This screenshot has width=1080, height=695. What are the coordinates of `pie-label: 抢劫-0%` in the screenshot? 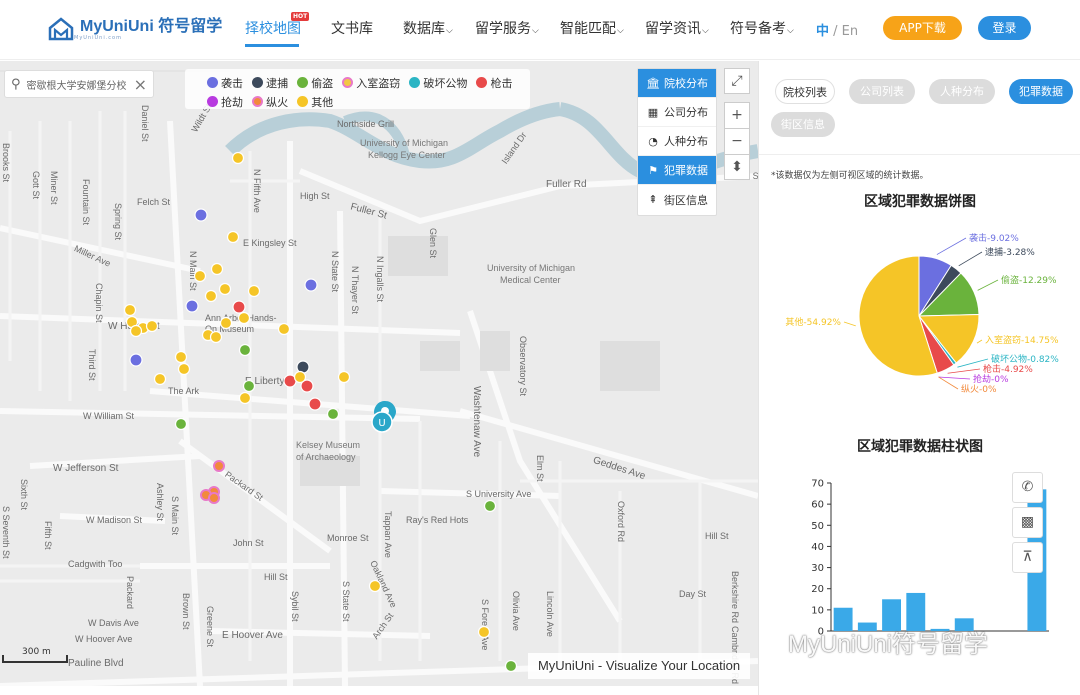 It's located at (991, 379).